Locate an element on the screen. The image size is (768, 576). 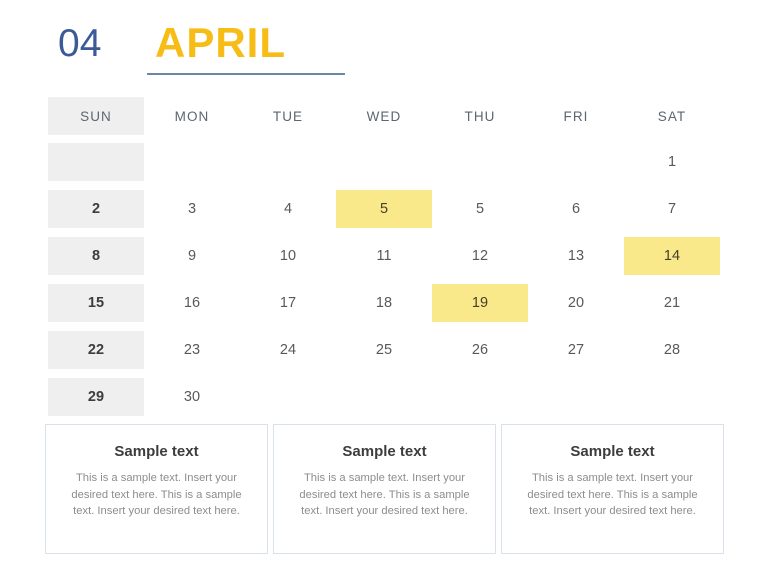
calendar-day-number: 12 is located at coordinates (480, 256).